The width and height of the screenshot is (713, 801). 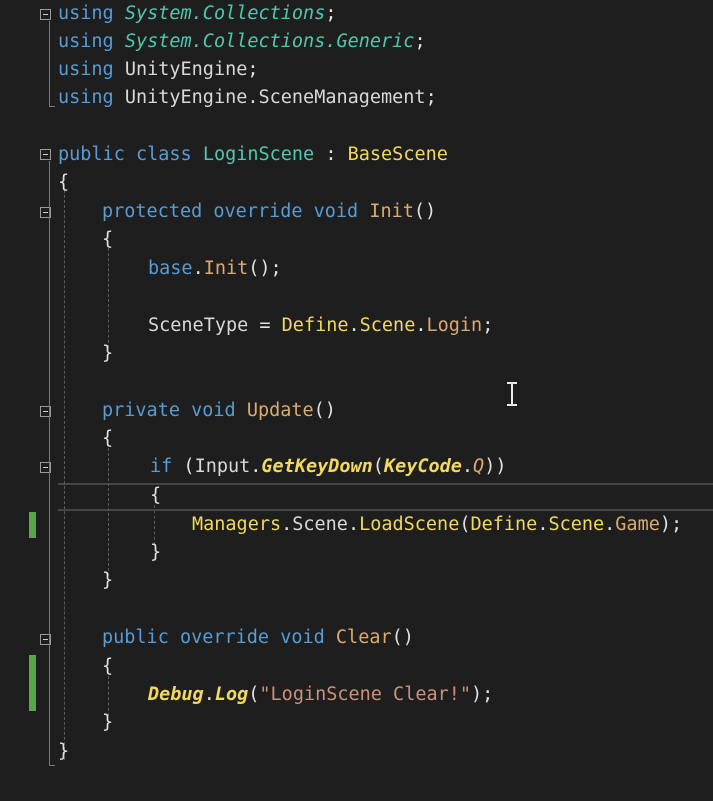 I want to click on code-token: ();, so click(x=265, y=268).